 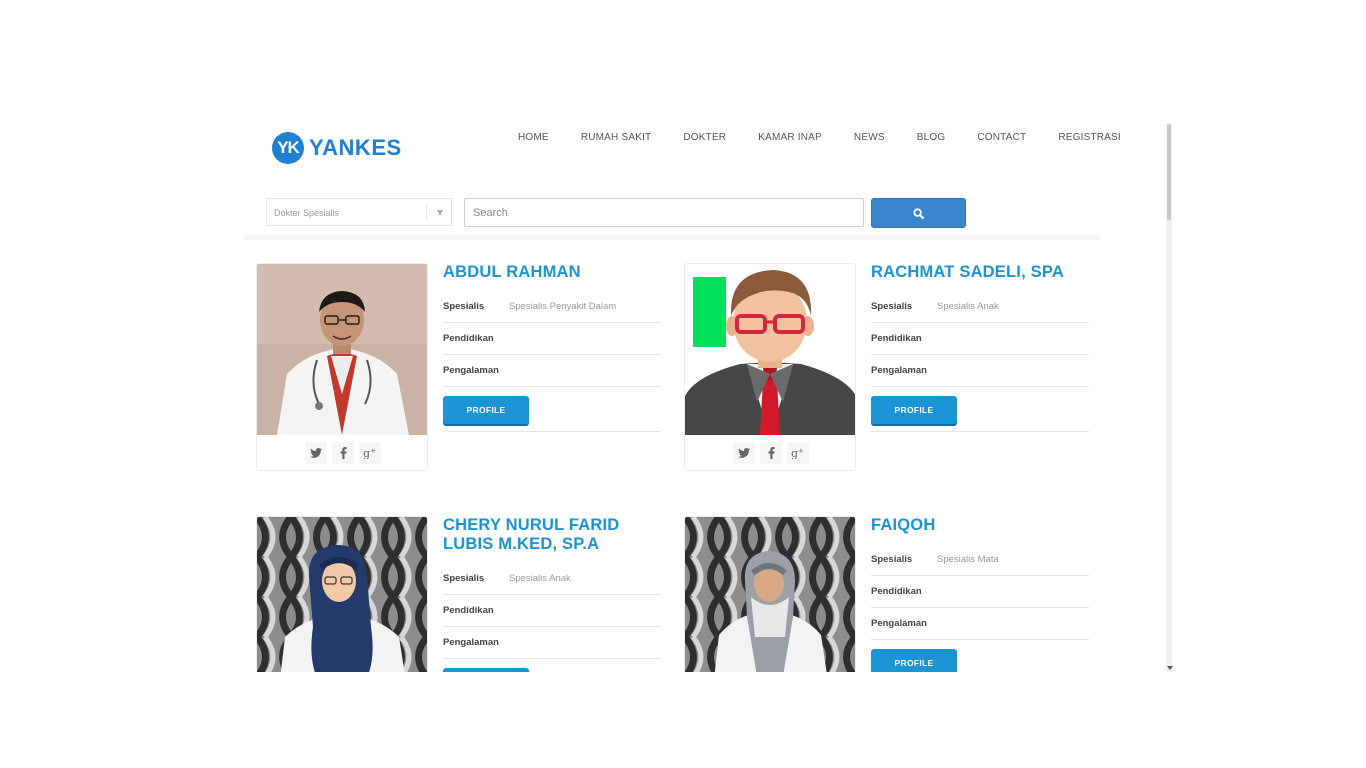 I want to click on spesialis-row: Spesialis Spesialis Mata, so click(x=980, y=560).